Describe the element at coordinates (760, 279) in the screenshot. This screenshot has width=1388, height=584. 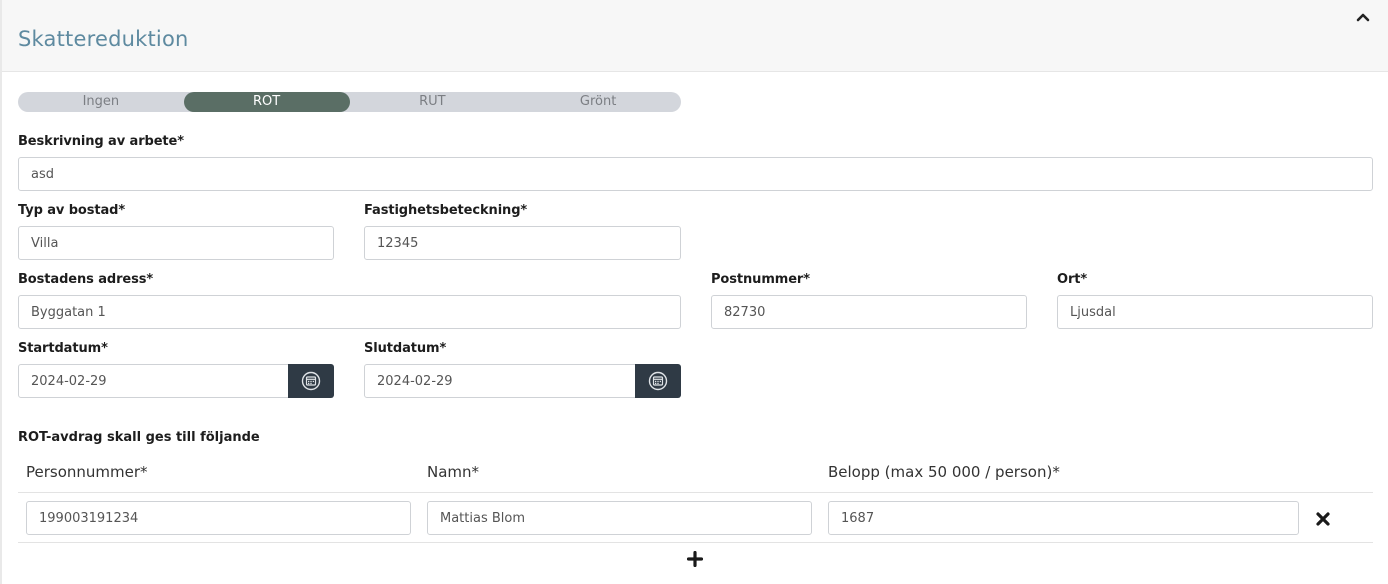
I see `postal-code-label: Postnummer*` at that location.